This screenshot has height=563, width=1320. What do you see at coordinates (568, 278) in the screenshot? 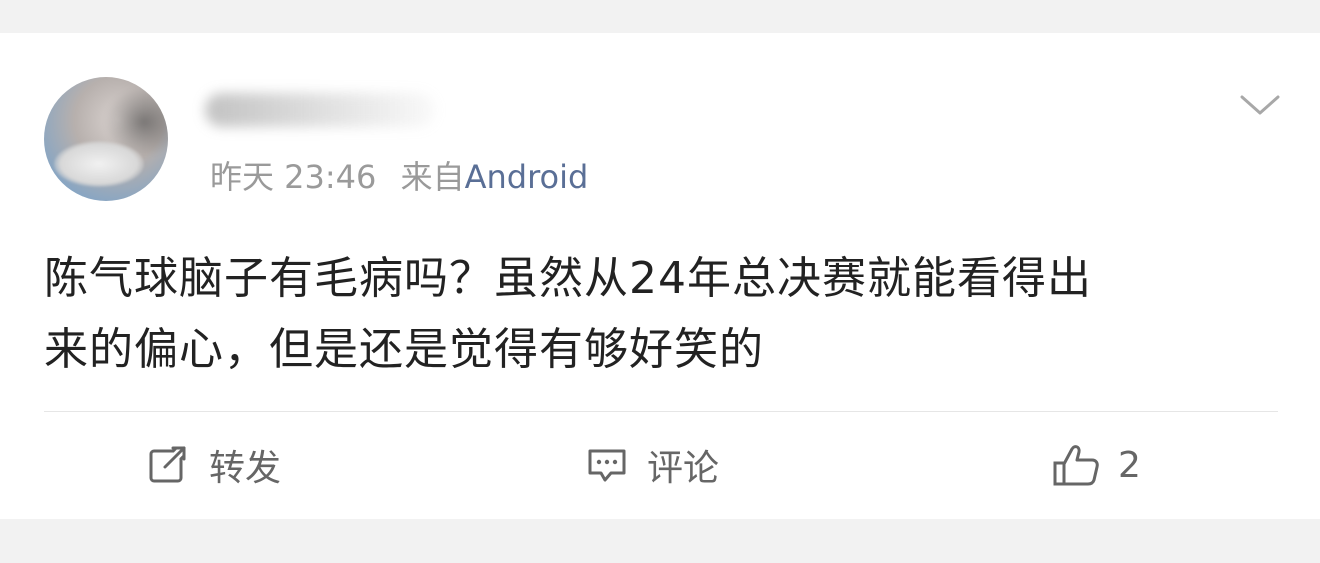
I see `post-content-line: 陈气球脑子有毛病吗？虽然从24年总决赛就能看得出` at bounding box center [568, 278].